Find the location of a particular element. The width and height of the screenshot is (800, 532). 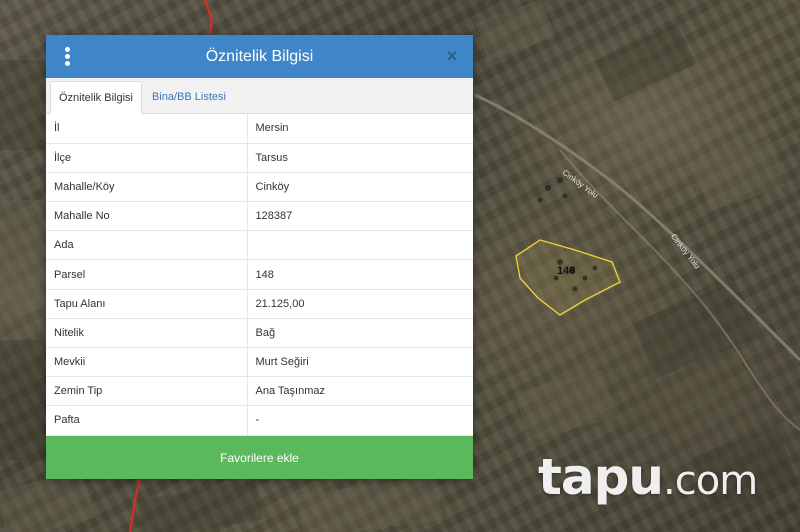

tab-building-list: Bina/BB Listesi is located at coordinates (188, 96).